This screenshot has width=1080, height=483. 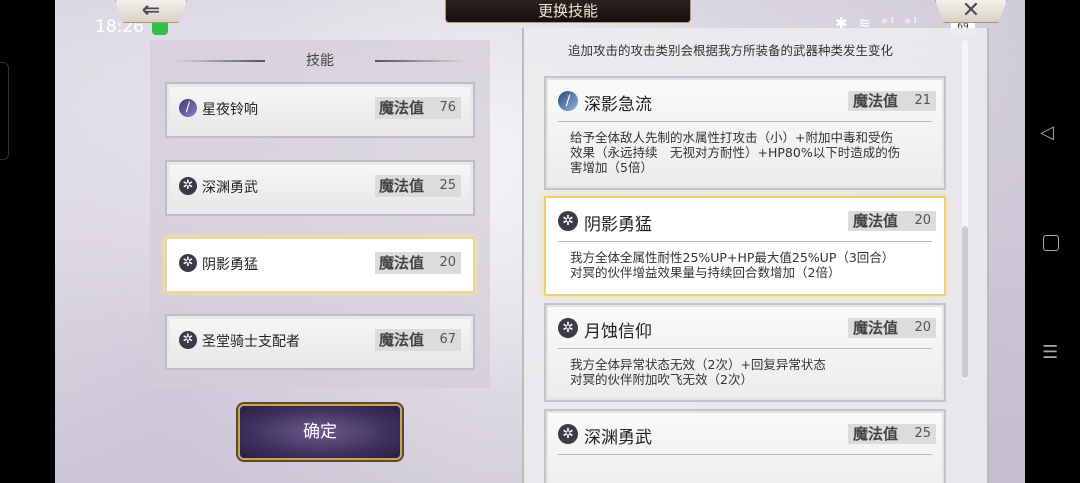 I want to click on back-arrow-icon: ⇐, so click(x=151, y=11).